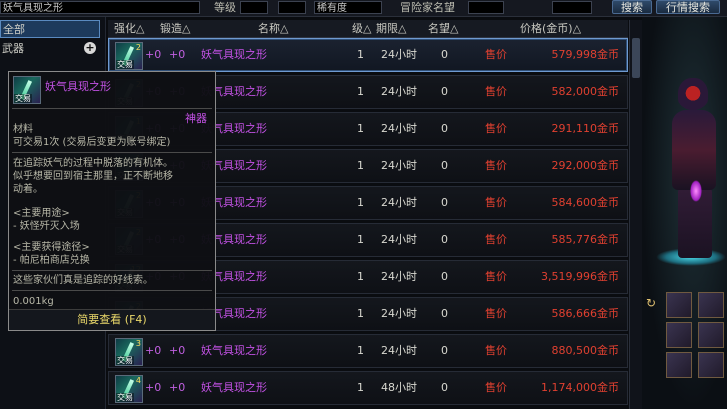 This screenshot has width=727, height=409. Describe the element at coordinates (93, 176) in the screenshot. I see `tooltip-line: 似乎想要回到宿主那里，正不断地移` at that location.